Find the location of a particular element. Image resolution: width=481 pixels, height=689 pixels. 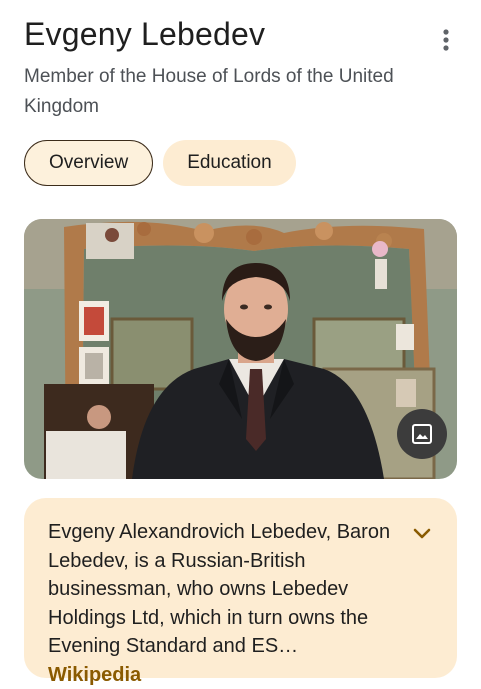

tab-bar: Overview Education is located at coordinates (160, 163).